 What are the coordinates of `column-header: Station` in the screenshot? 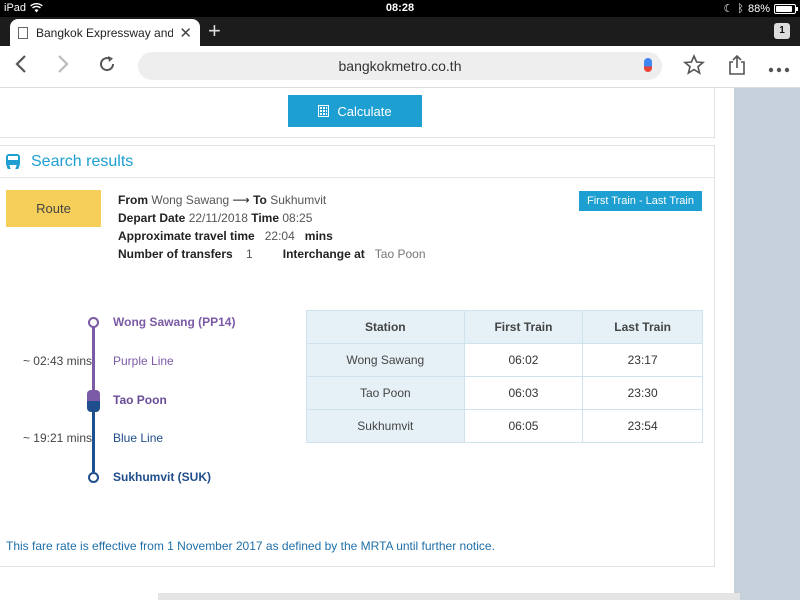 It's located at (385, 327).